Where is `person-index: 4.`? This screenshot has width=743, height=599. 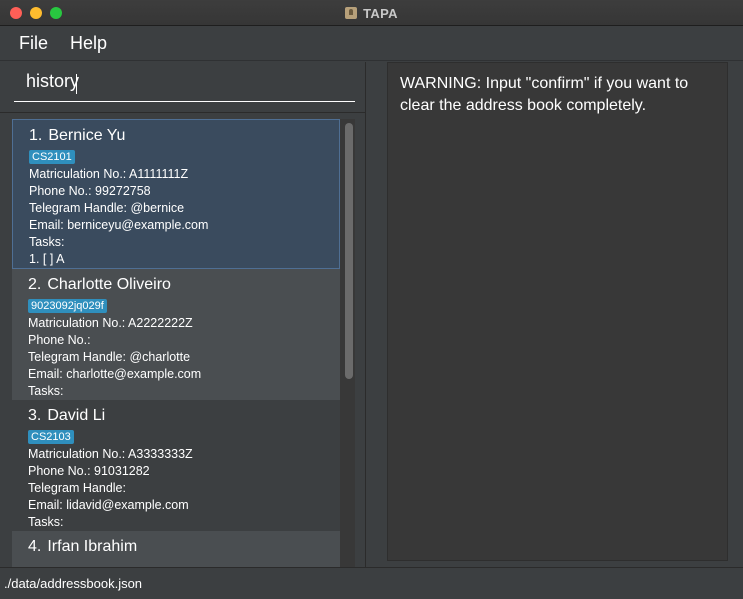 person-index: 4. is located at coordinates (35, 546).